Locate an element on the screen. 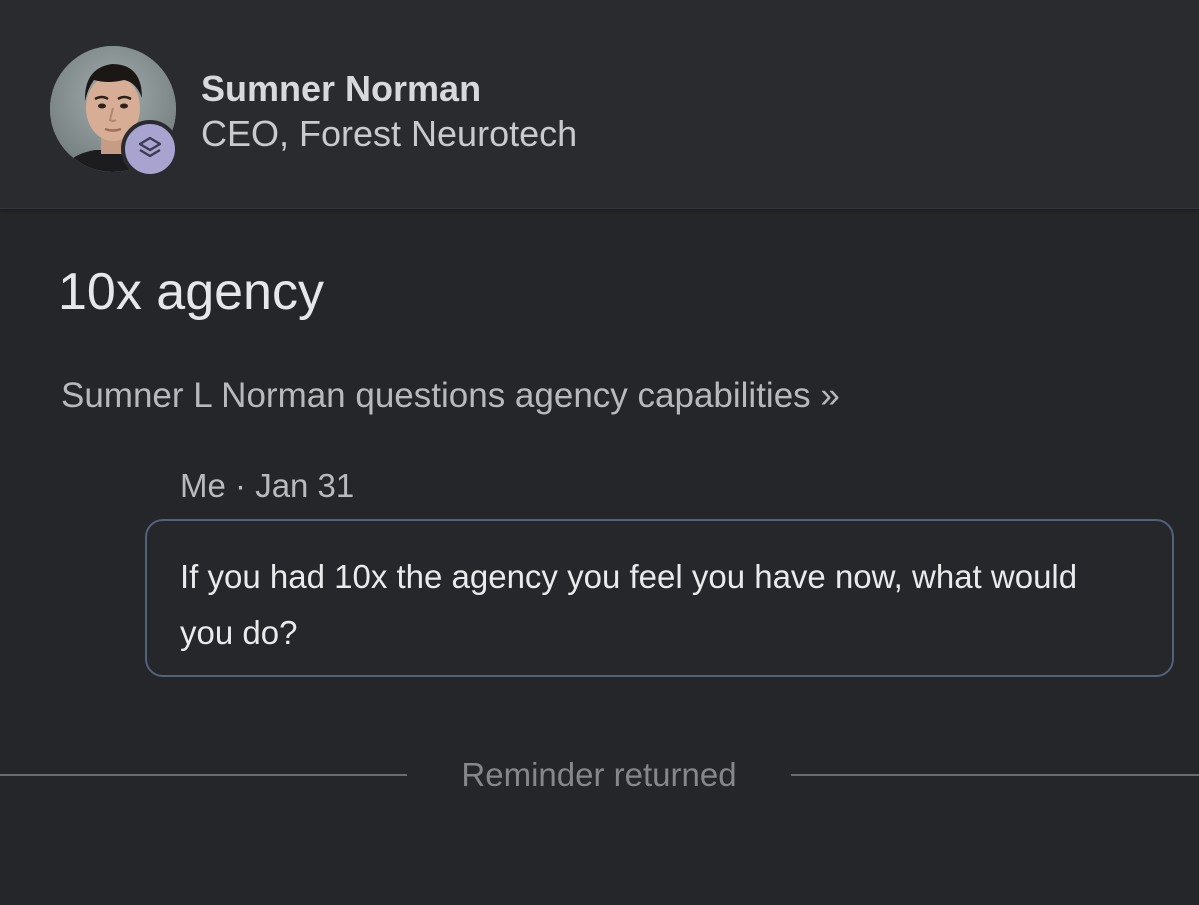  contact-name: Sumner Norman is located at coordinates (341, 88).